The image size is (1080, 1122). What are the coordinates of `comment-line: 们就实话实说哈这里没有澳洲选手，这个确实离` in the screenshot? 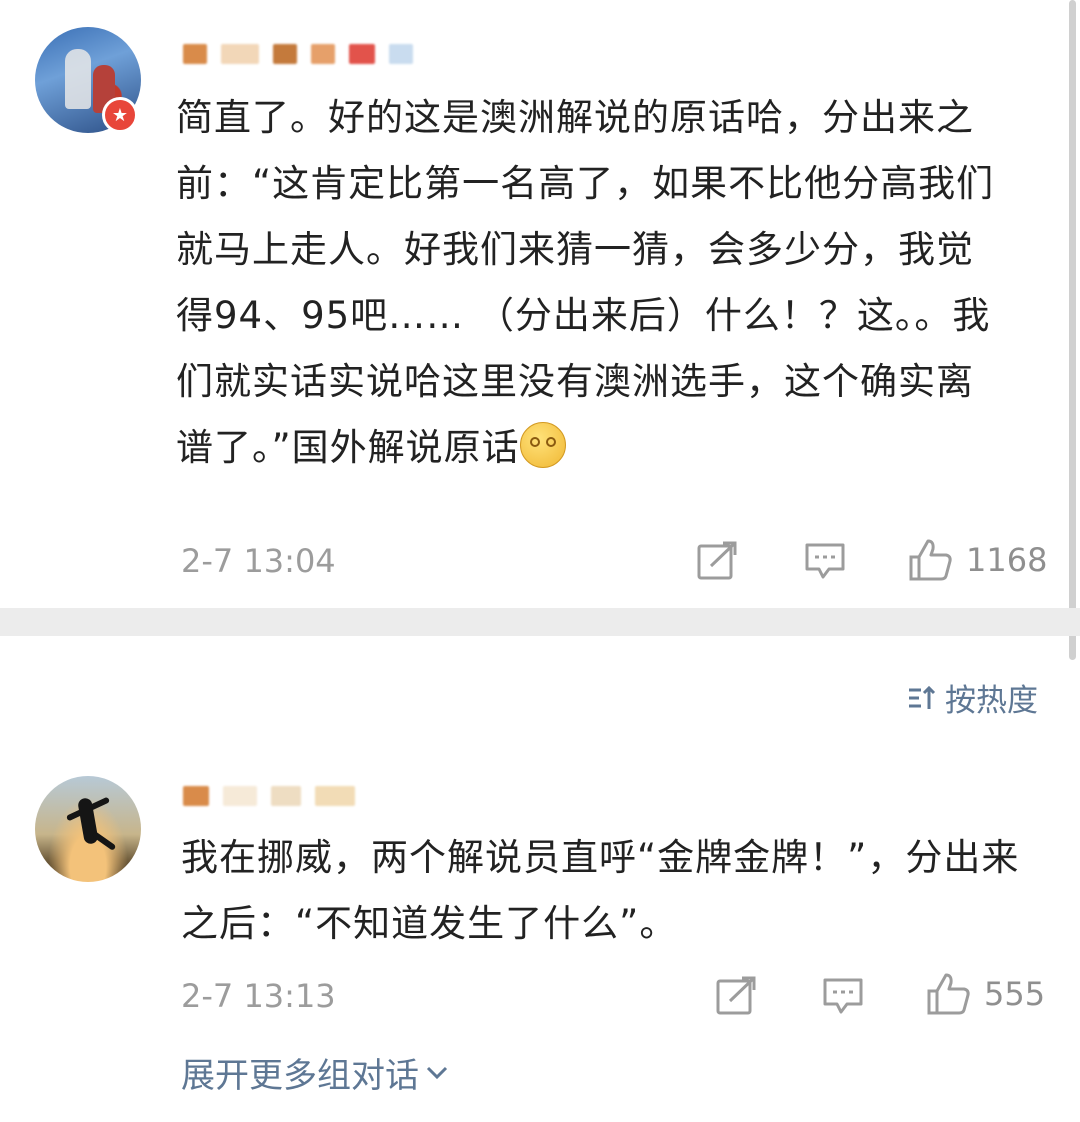 It's located at (575, 381).